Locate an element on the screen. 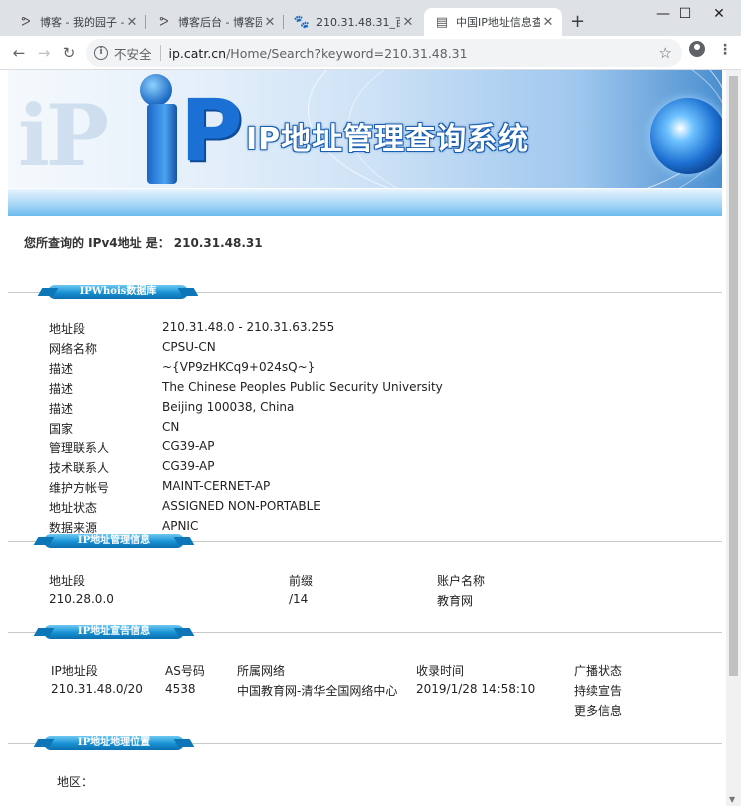  scrollbar-thumb is located at coordinates (733, 376).